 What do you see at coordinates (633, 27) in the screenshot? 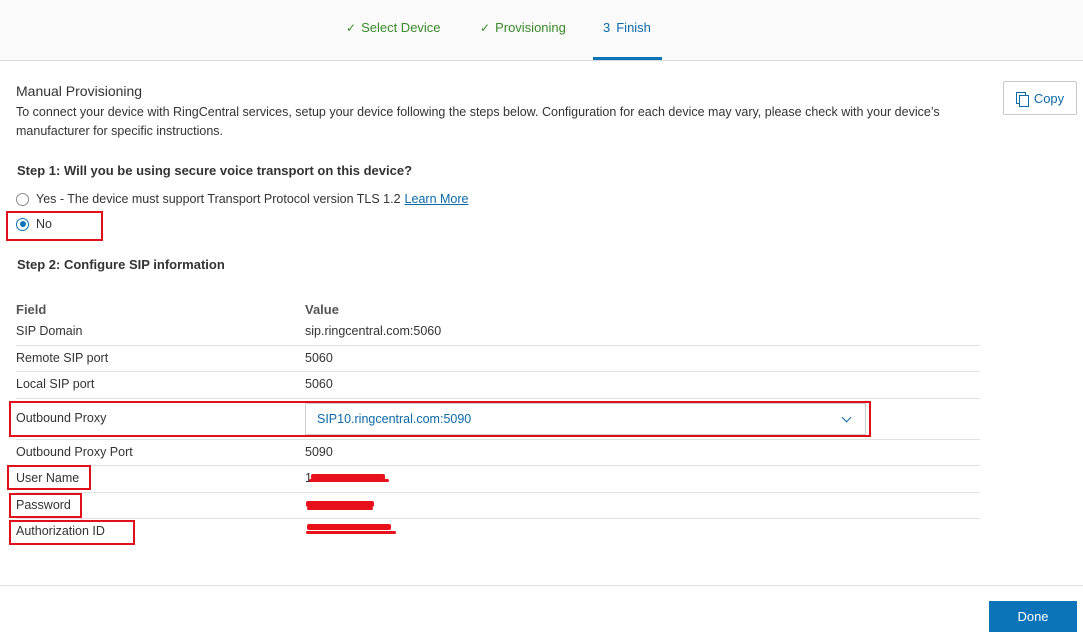
I see `step-label: Finish` at bounding box center [633, 27].